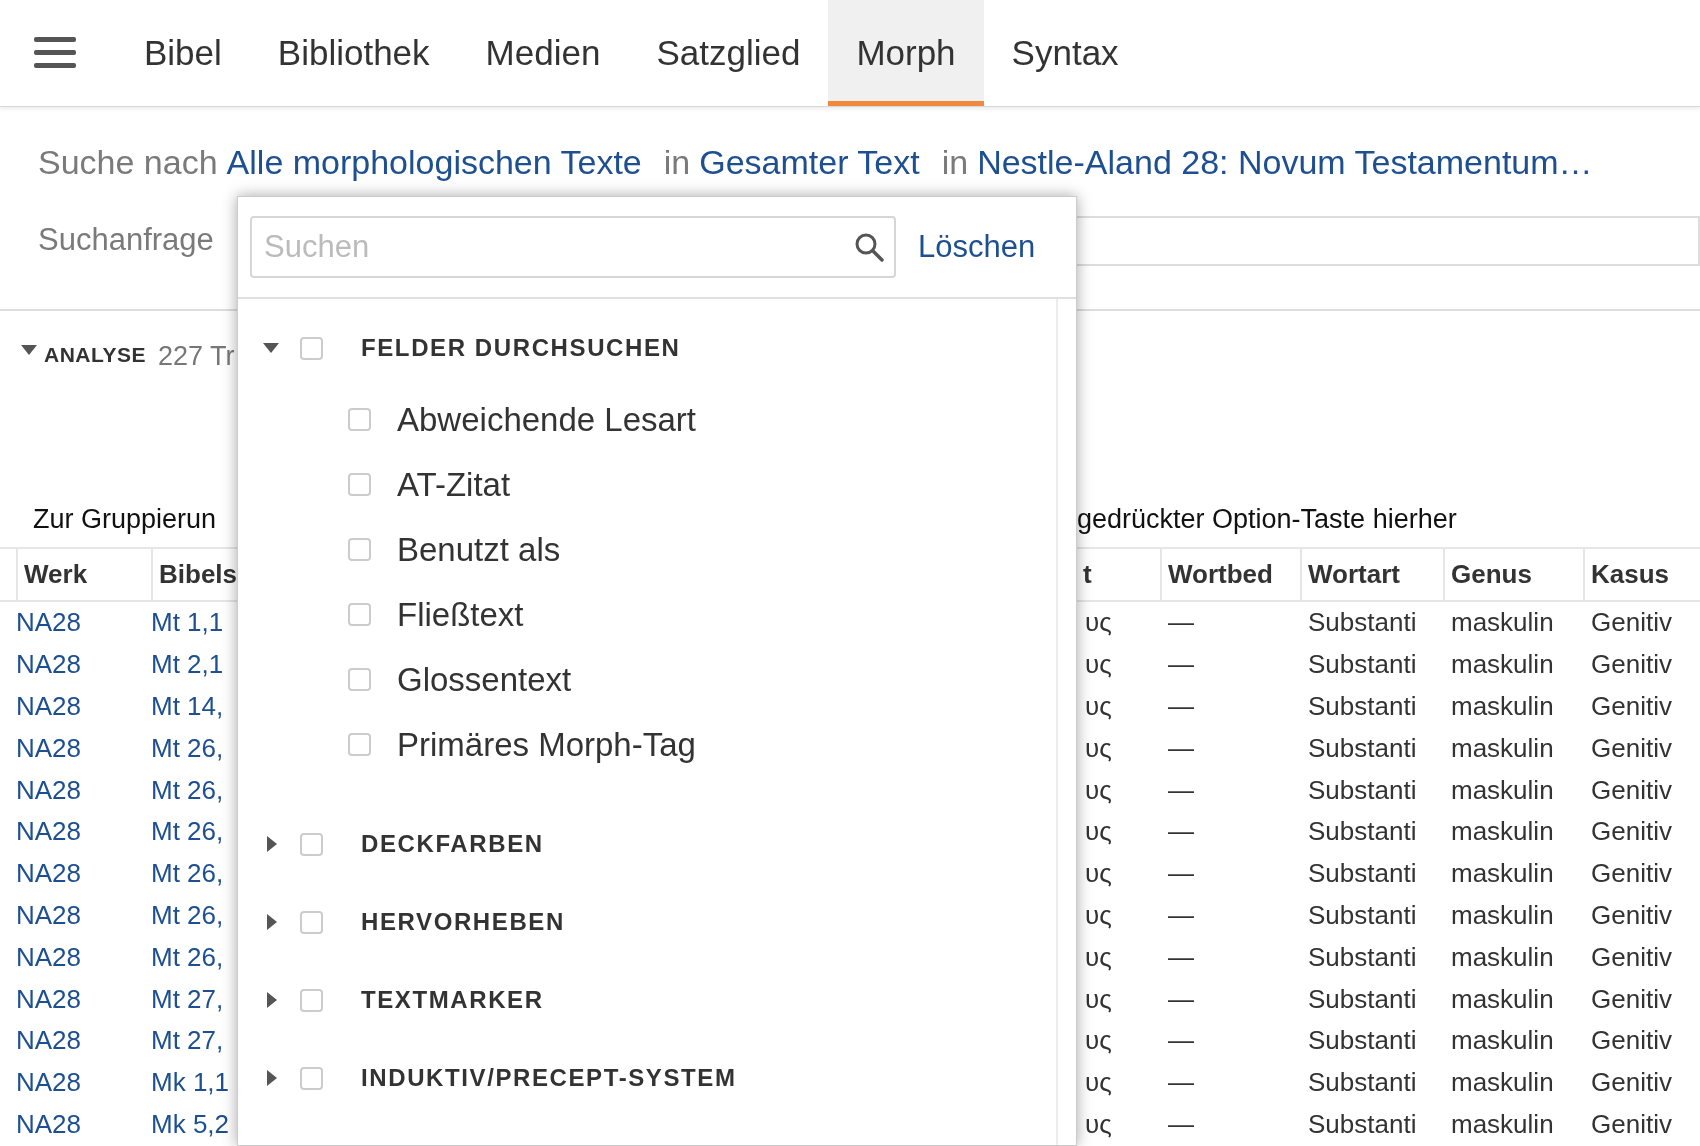 This screenshot has width=1700, height=1146. What do you see at coordinates (434, 162) in the screenshot?
I see `scope-link: Alle morphologischen Texte` at bounding box center [434, 162].